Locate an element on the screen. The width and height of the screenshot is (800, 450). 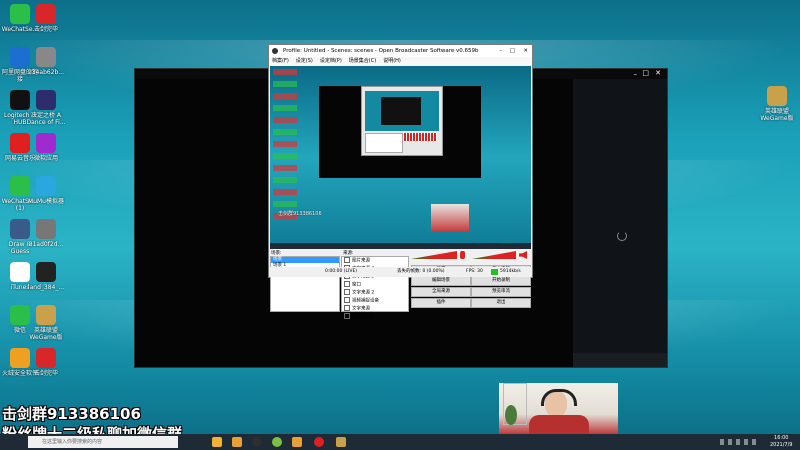
desktop-icon-right: 英雄联盟 WeGame版 is located at coordinates (777, 104).